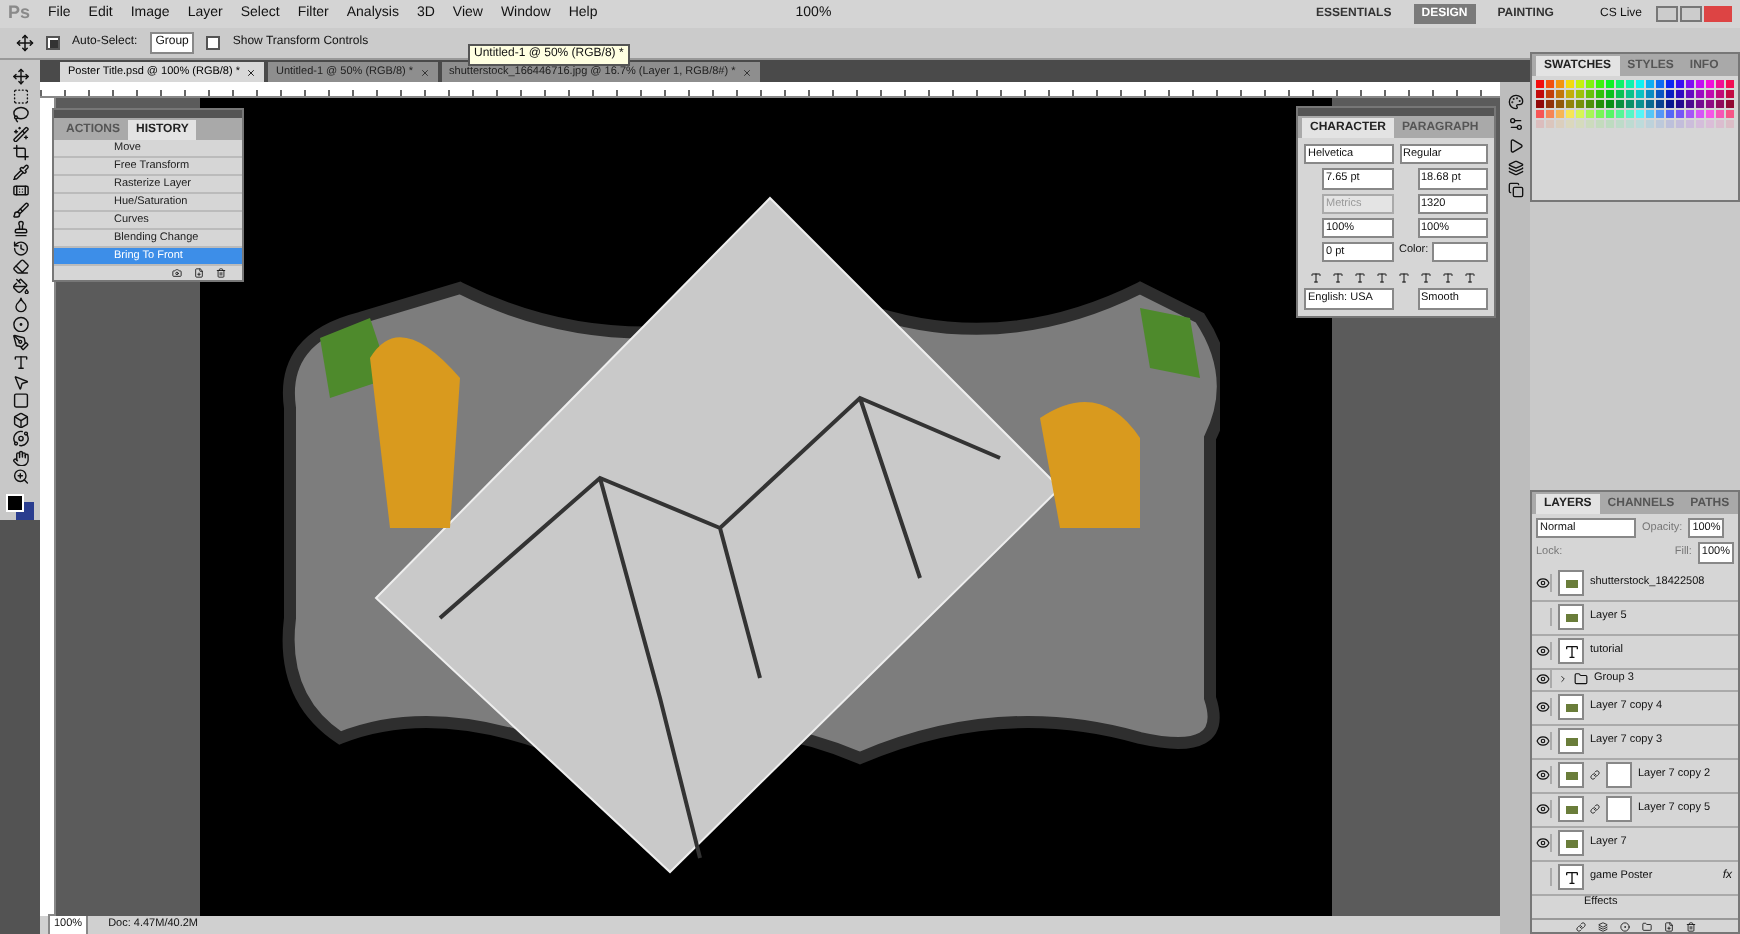  Describe the element at coordinates (199, 273) in the screenshot. I see `new-document-icon` at that location.